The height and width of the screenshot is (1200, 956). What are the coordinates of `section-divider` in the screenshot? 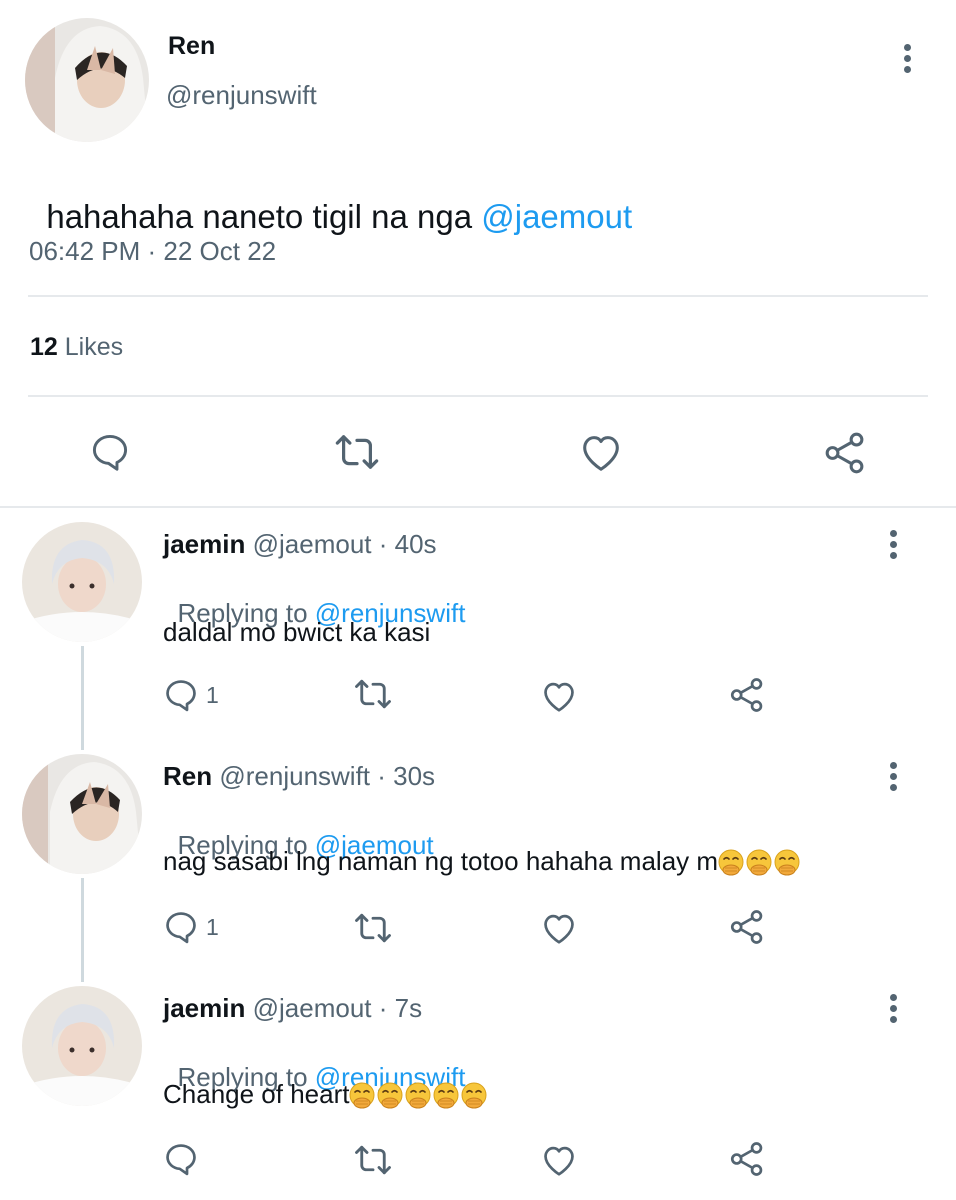 It's located at (478, 507).